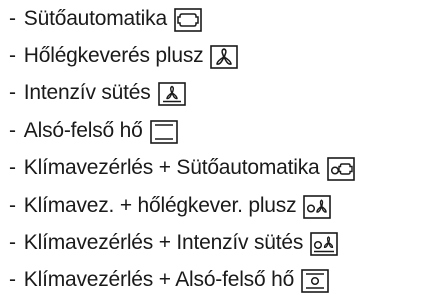 The image size is (421, 308). Describe the element at coordinates (224, 57) in the screenshot. I see `hot-air-plus-fan-icon` at that location.